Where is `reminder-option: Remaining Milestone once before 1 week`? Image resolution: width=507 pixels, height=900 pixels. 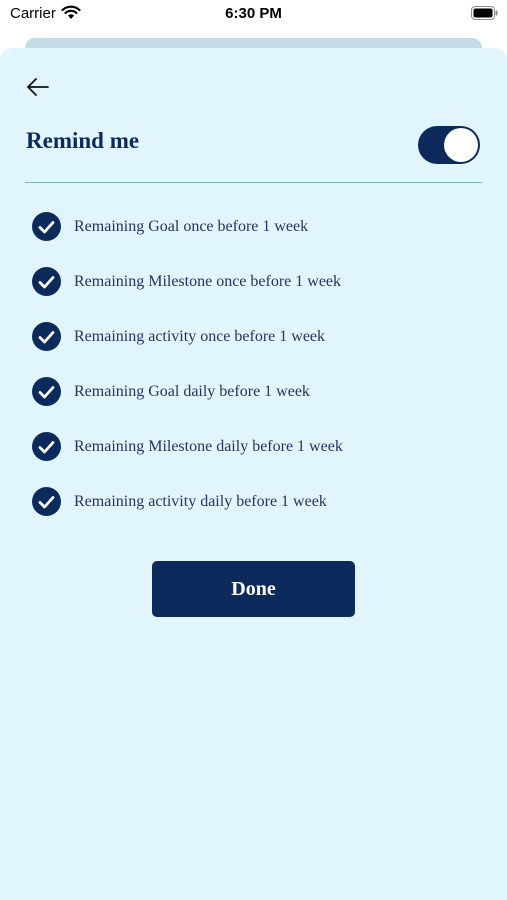
reminder-option: Remaining Milestone once before 1 week is located at coordinates (187, 281).